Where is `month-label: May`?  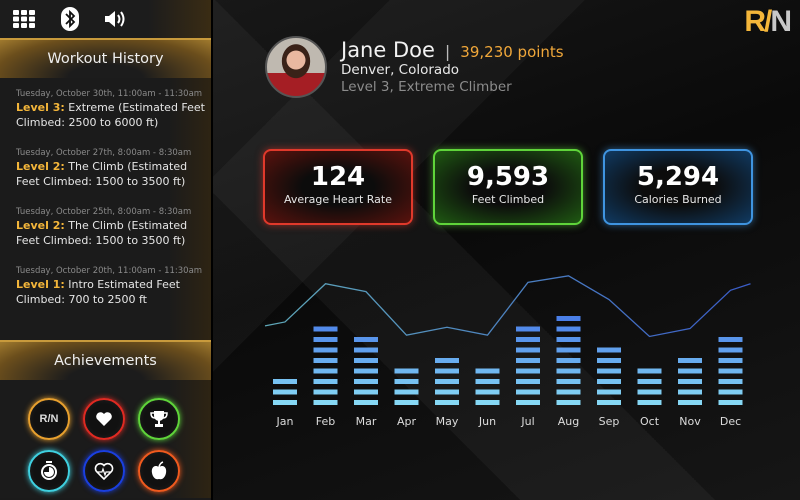 month-label: May is located at coordinates (447, 421).